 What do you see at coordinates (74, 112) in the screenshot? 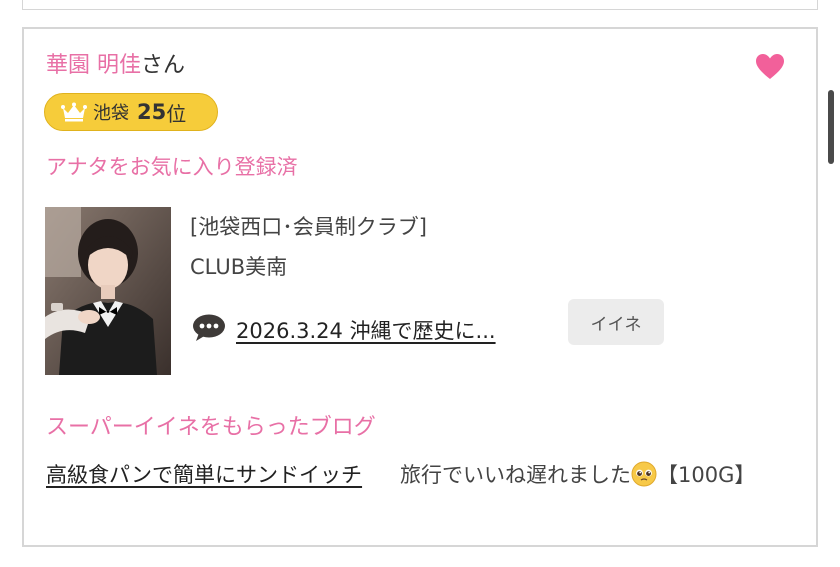
I see `crown-icon` at bounding box center [74, 112].